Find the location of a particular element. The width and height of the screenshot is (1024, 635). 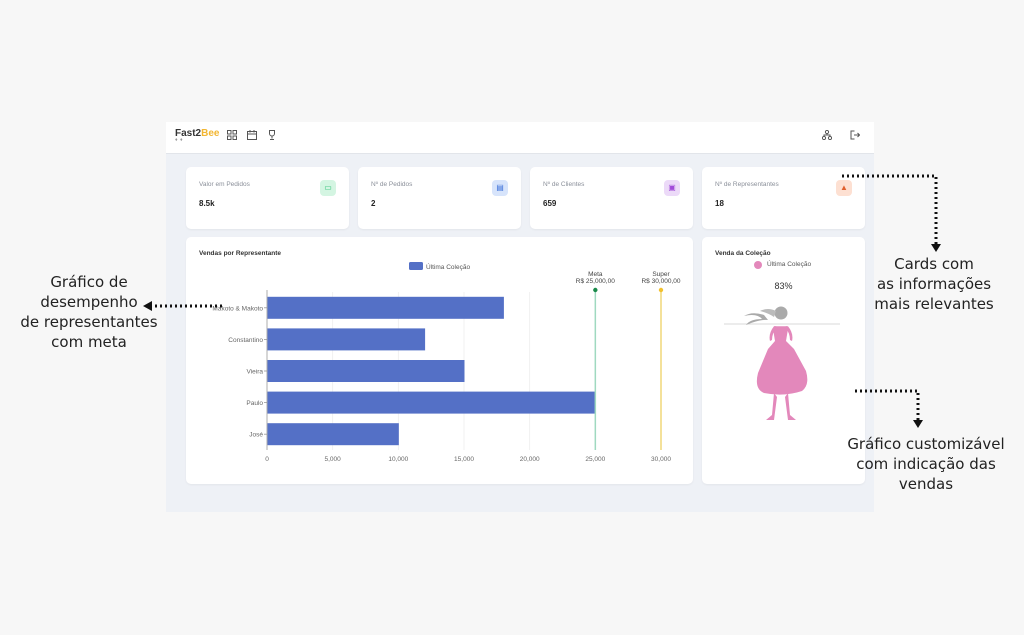

markline-value: R$ 30,000,00 is located at coordinates (660, 281).